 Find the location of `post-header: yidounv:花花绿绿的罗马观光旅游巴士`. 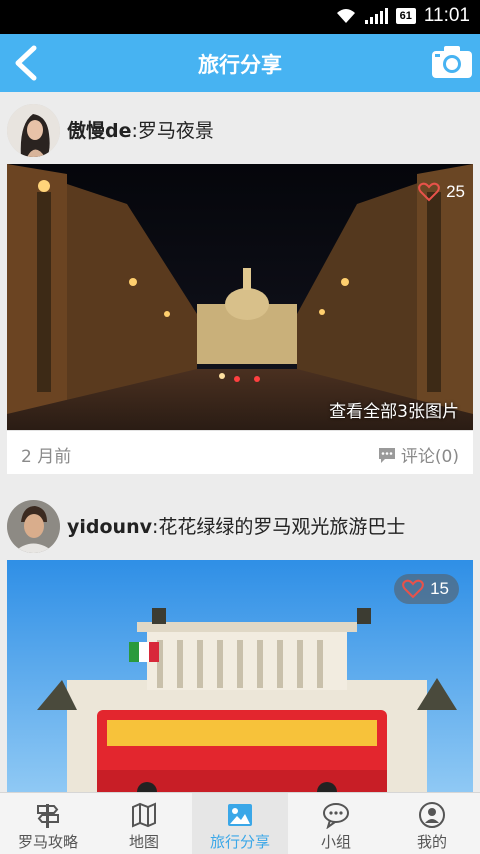

post-header: yidounv:花花绿绿的罗马观光旅游巴士 is located at coordinates (240, 524).